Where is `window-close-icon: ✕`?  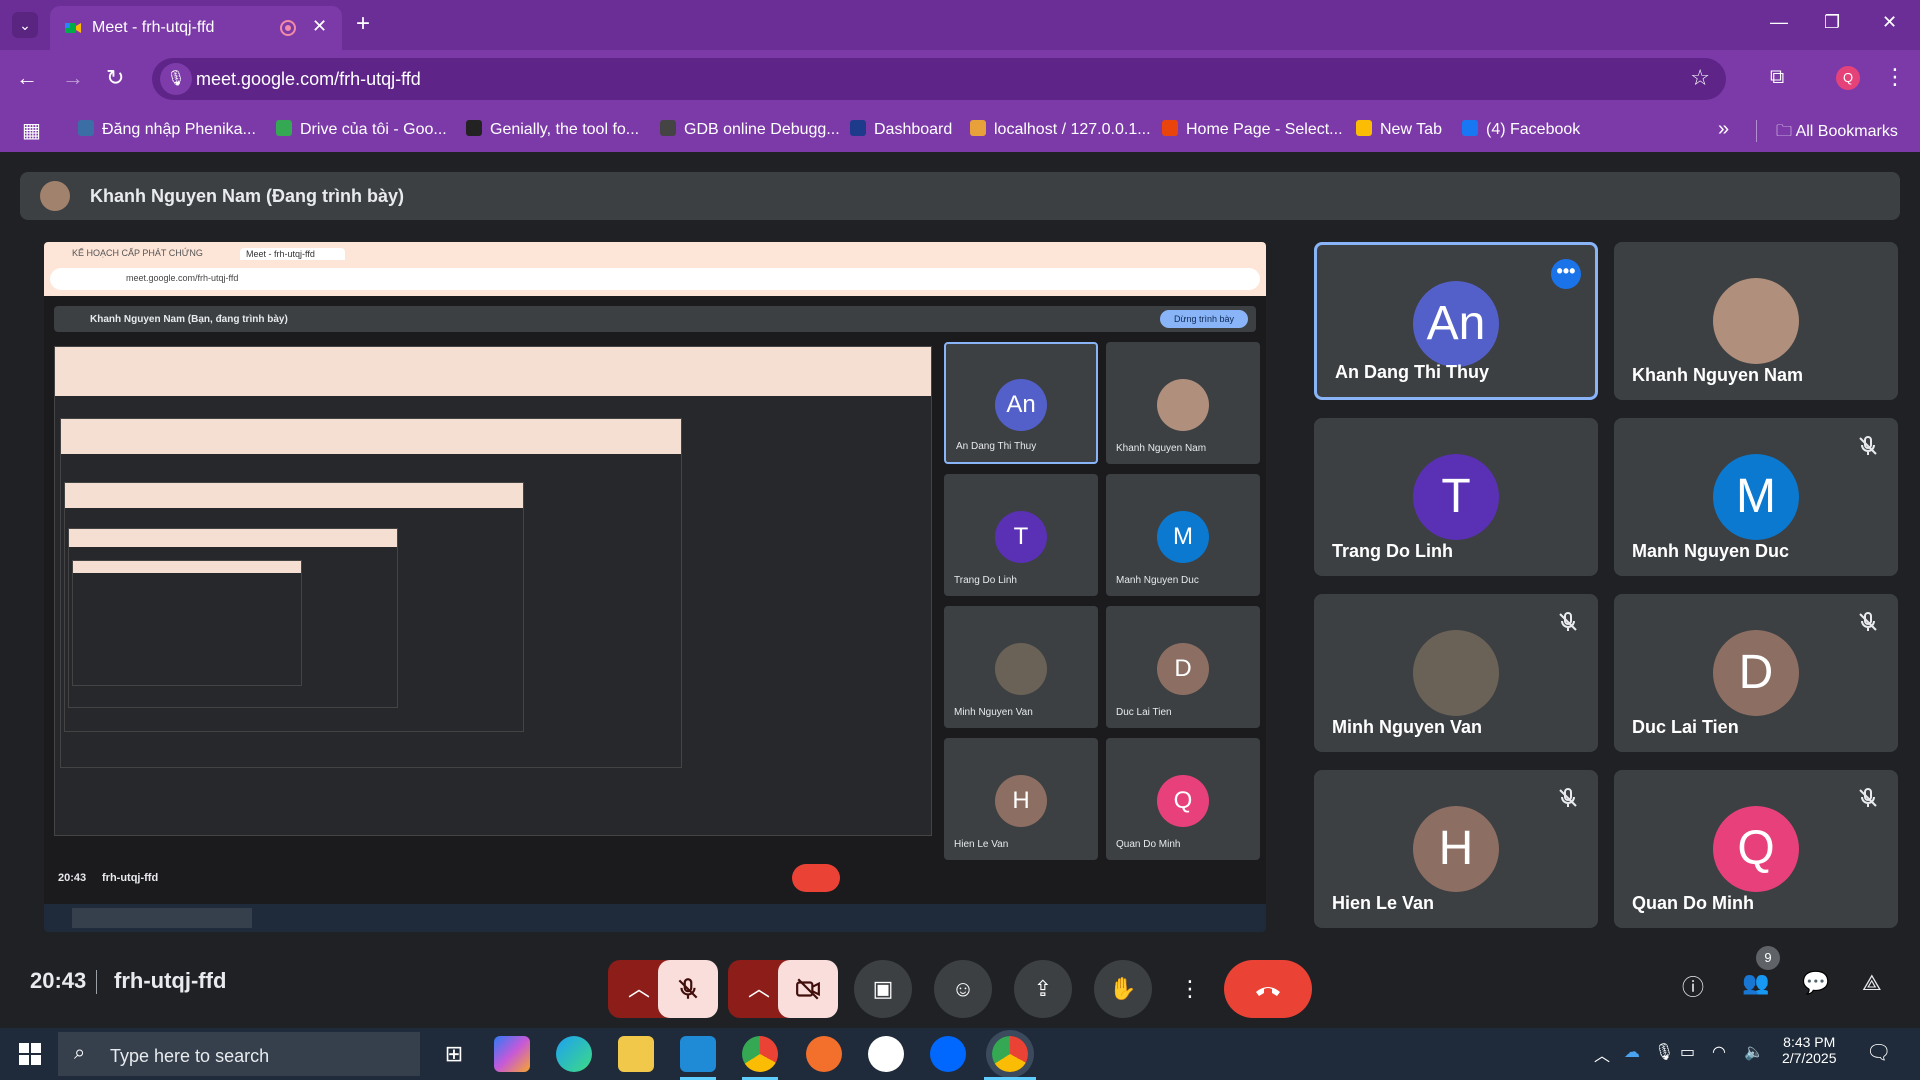
window-close-icon: ✕ is located at coordinates (1889, 22).